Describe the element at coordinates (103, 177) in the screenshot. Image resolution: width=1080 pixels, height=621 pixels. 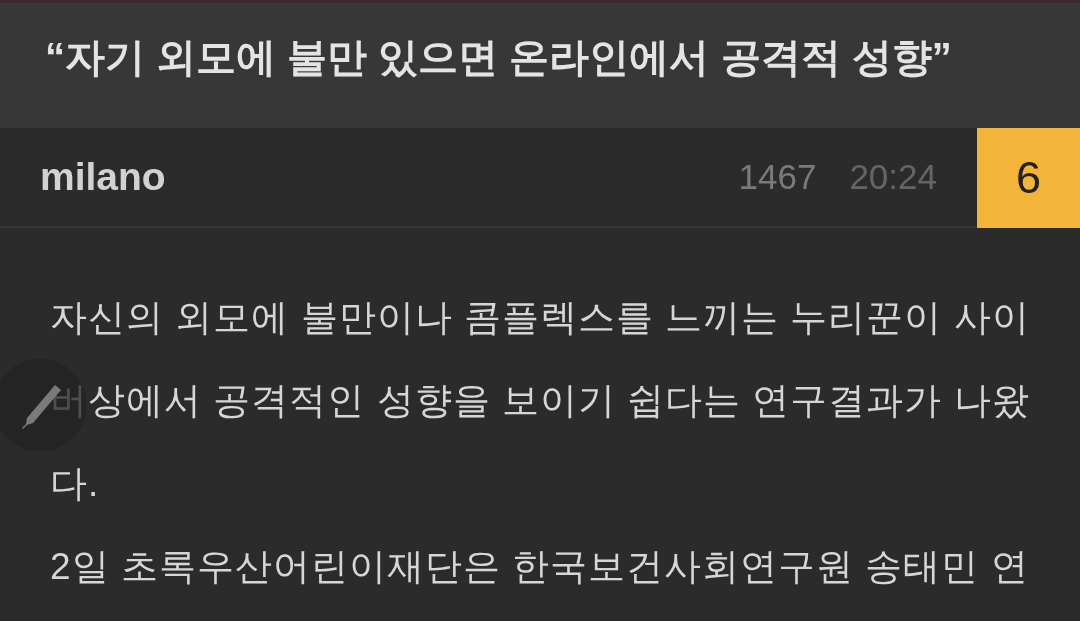
I see `author-name: milano` at that location.